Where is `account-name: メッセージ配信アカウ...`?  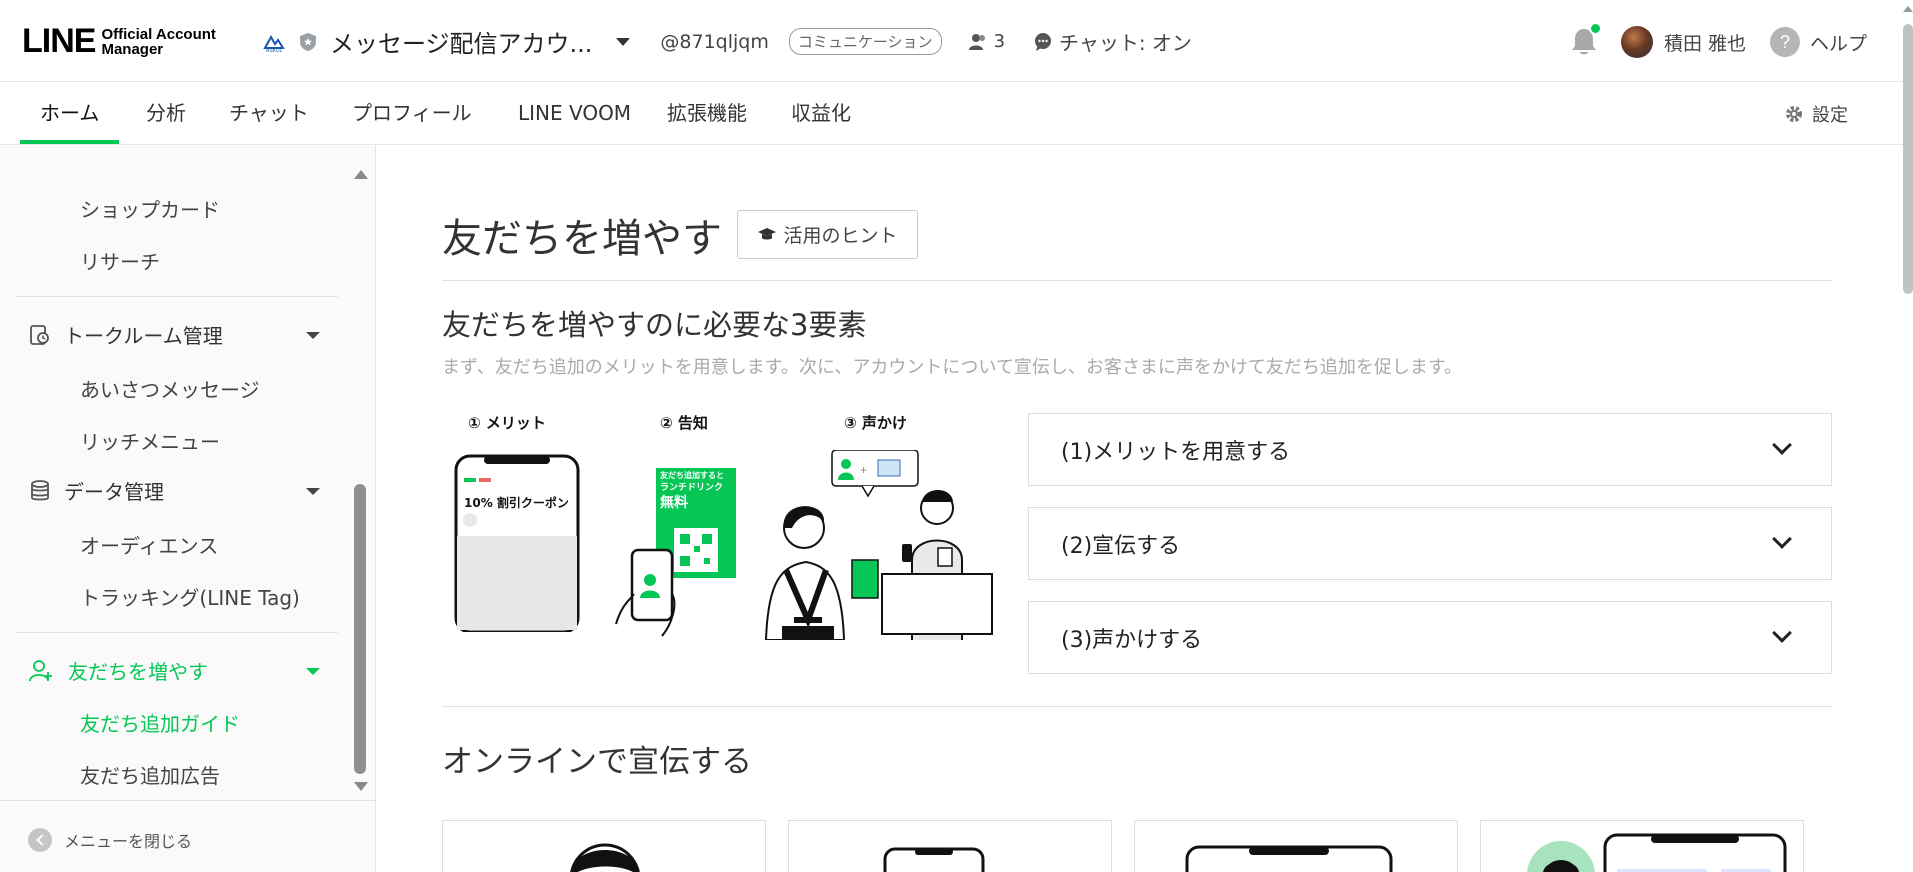
account-name: メッセージ配信アカウ... is located at coordinates (461, 44).